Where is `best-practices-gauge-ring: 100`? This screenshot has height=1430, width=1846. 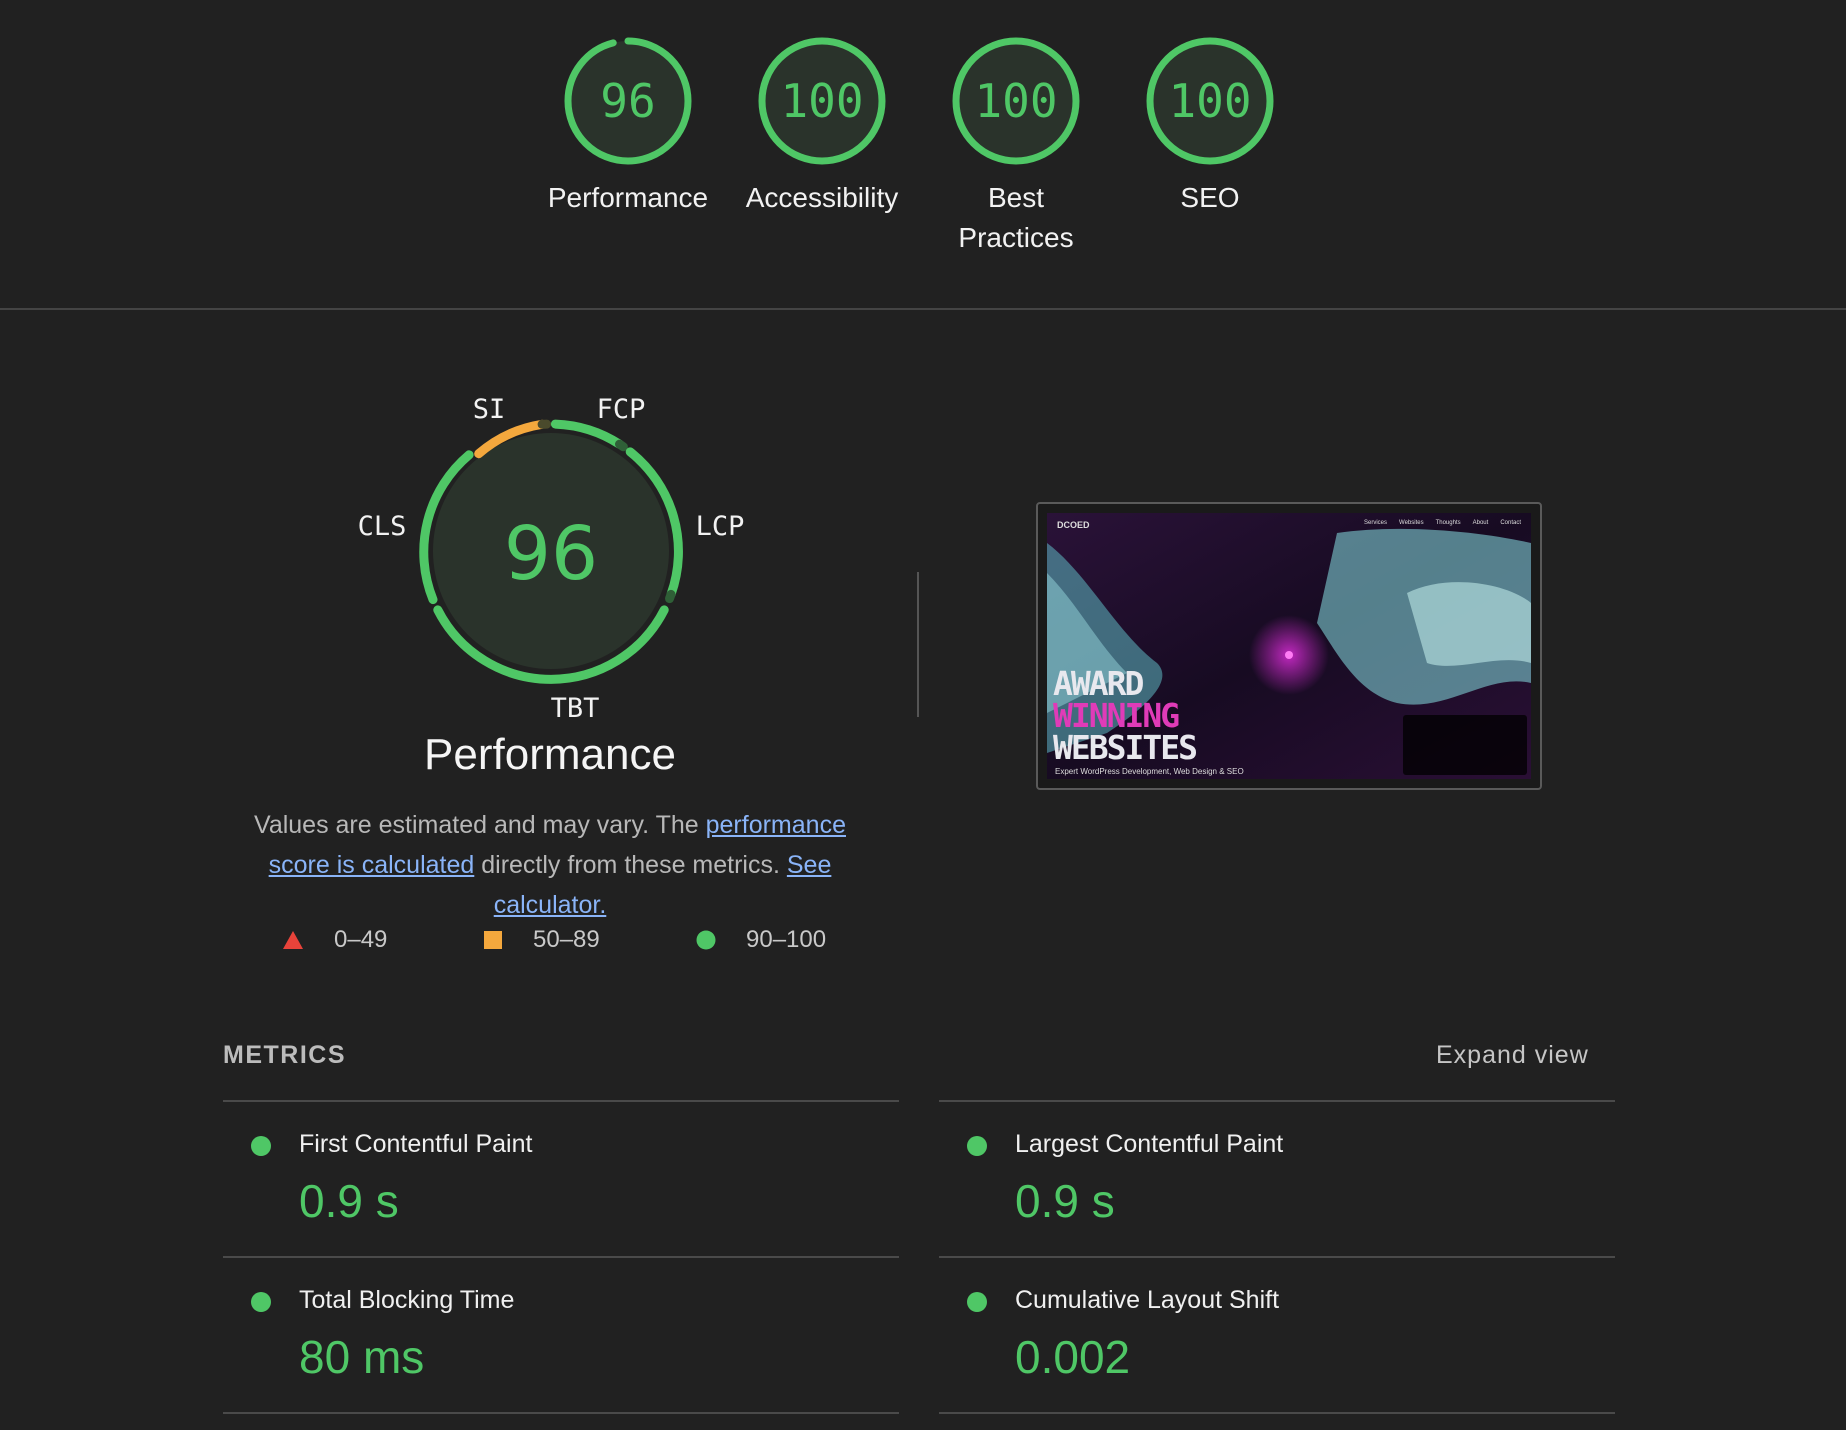 best-practices-gauge-ring: 100 is located at coordinates (1016, 101).